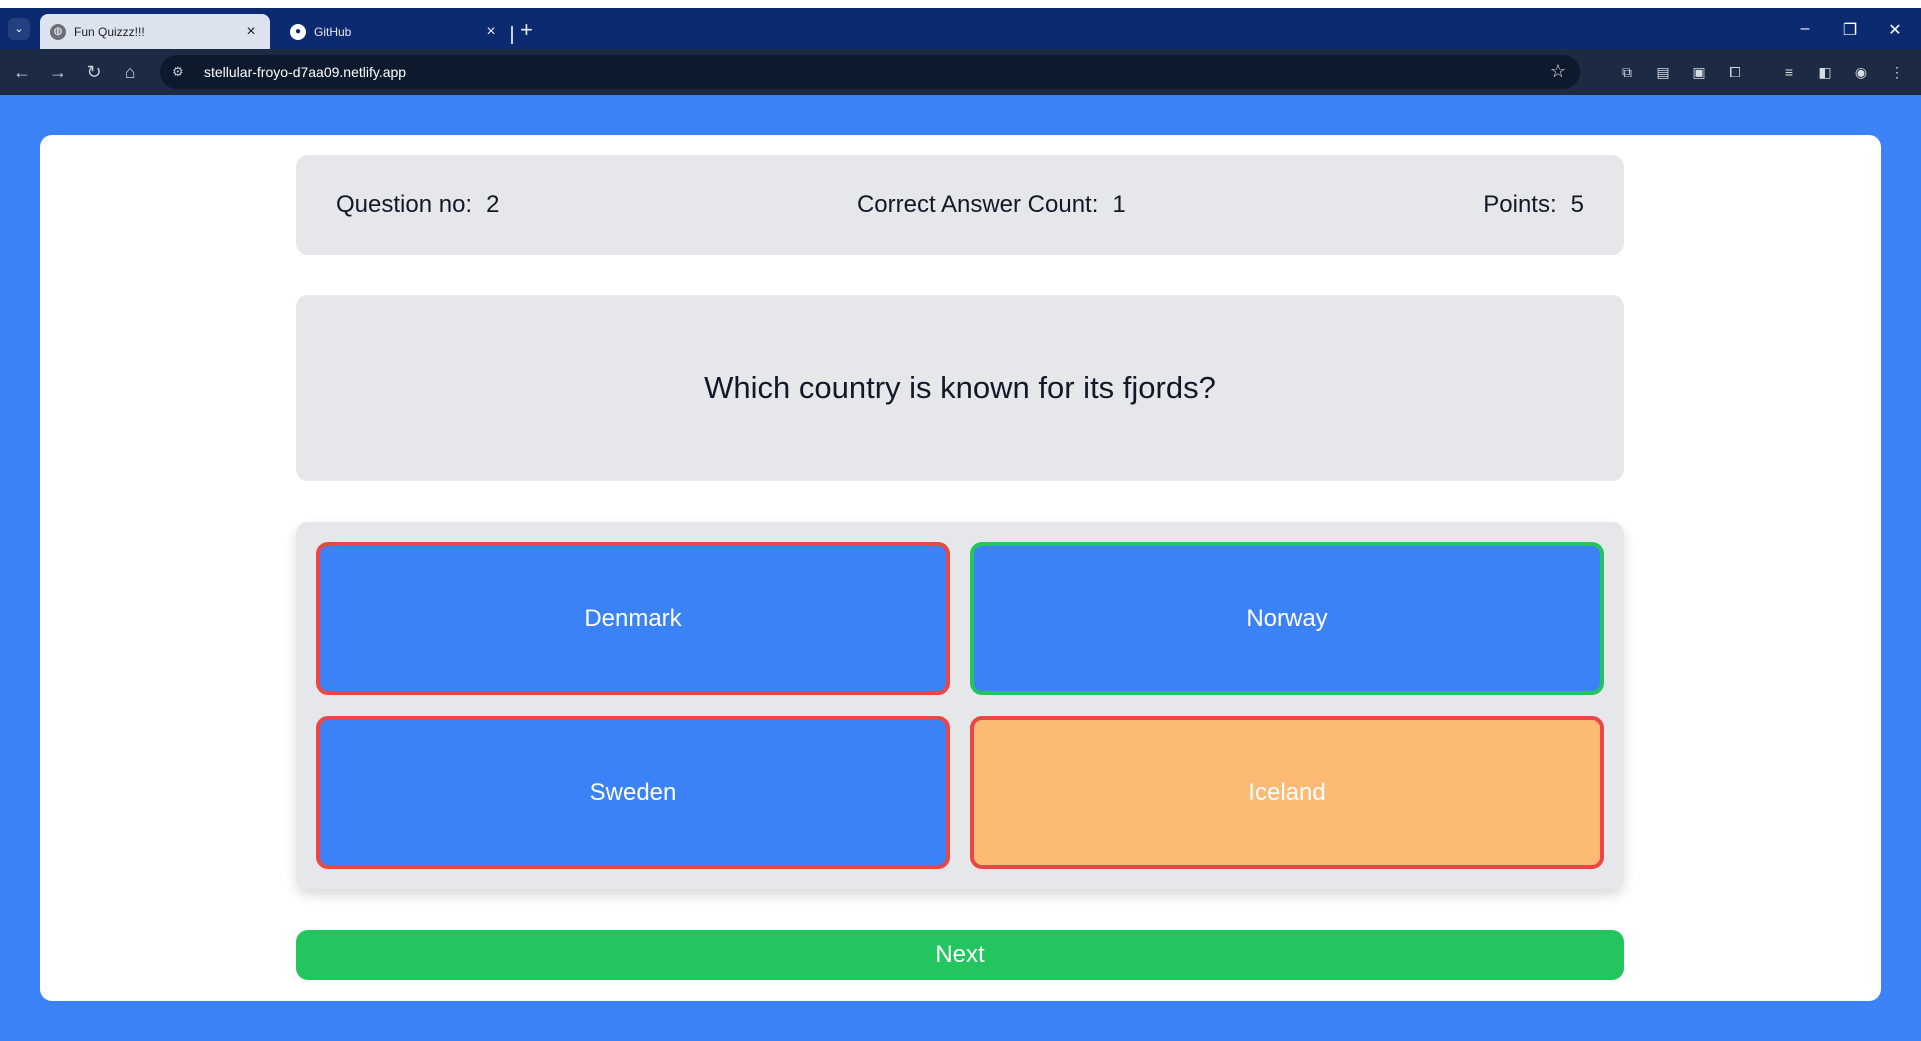  What do you see at coordinates (1287, 792) in the screenshot?
I see `option-button-iceland: Iceland` at bounding box center [1287, 792].